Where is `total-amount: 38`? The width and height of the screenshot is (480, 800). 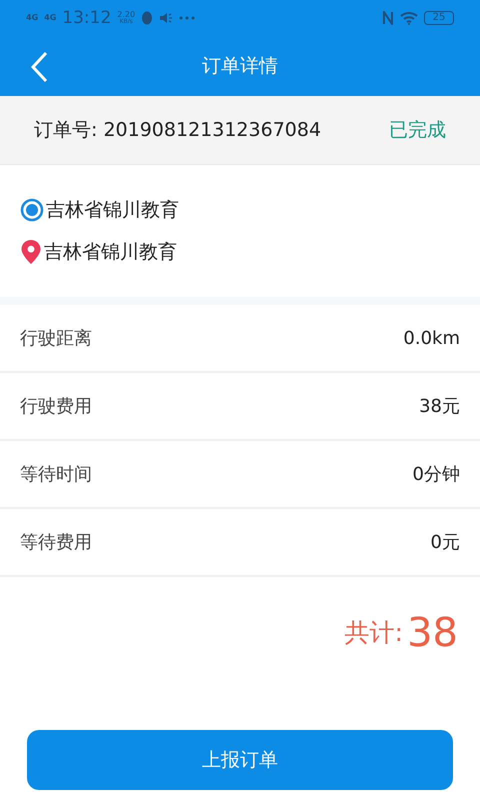
total-amount: 38 is located at coordinates (432, 633).